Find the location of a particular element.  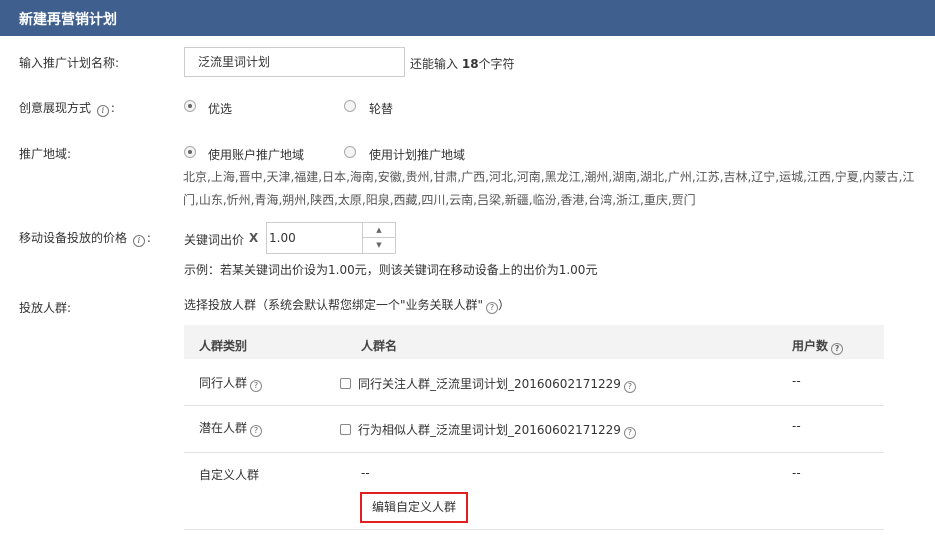

row-name-potential: 行为相似人群_泛流里词计划_20160602171229? is located at coordinates (488, 430).